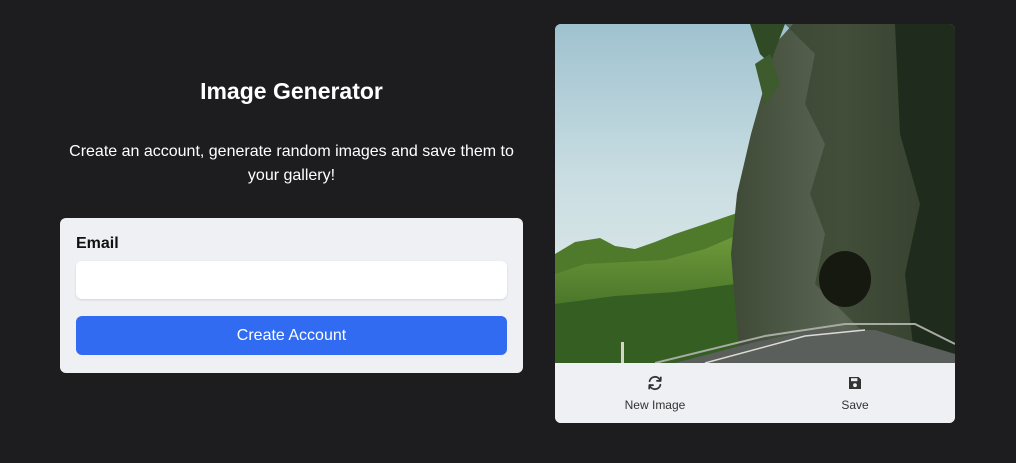  I want to click on image-actions: New Image Save, so click(755, 393).